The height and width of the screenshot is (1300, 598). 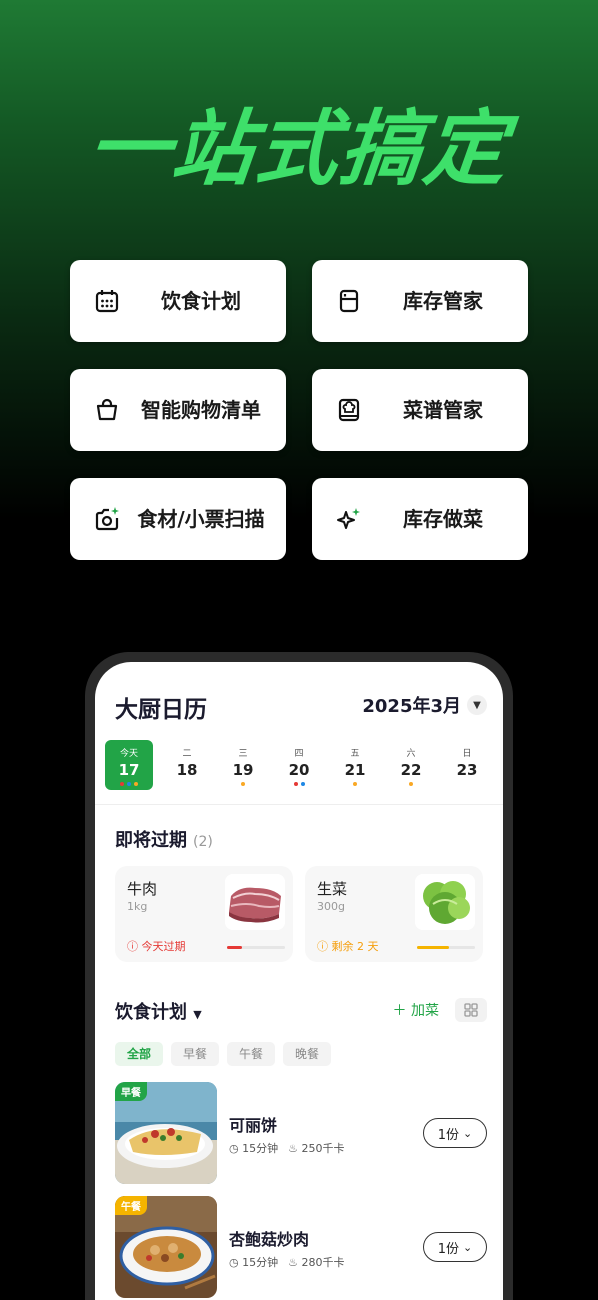 I want to click on divider, so click(x=299, y=804).